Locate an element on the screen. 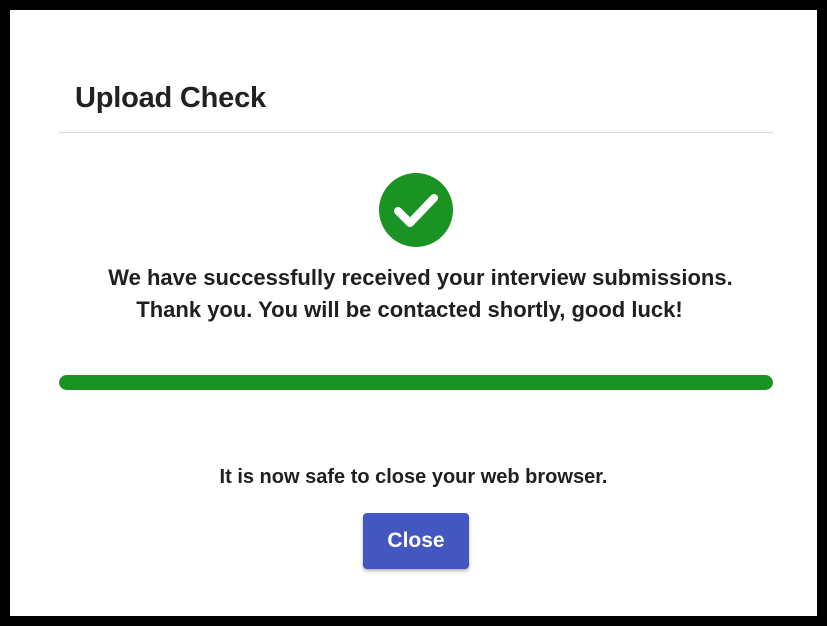 This screenshot has height=626, width=827. upload-progress-bar is located at coordinates (416, 382).